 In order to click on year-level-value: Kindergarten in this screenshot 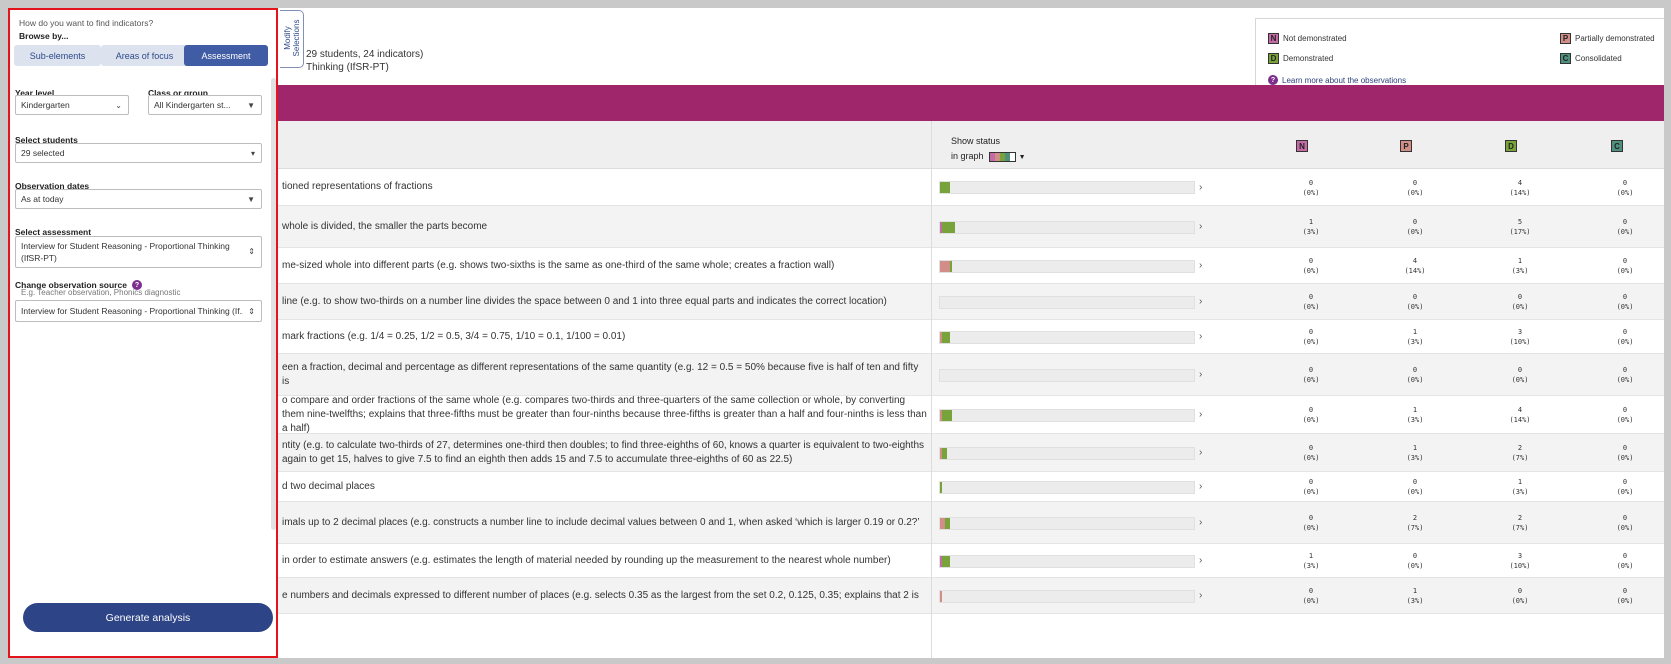, I will do `click(45, 105)`.